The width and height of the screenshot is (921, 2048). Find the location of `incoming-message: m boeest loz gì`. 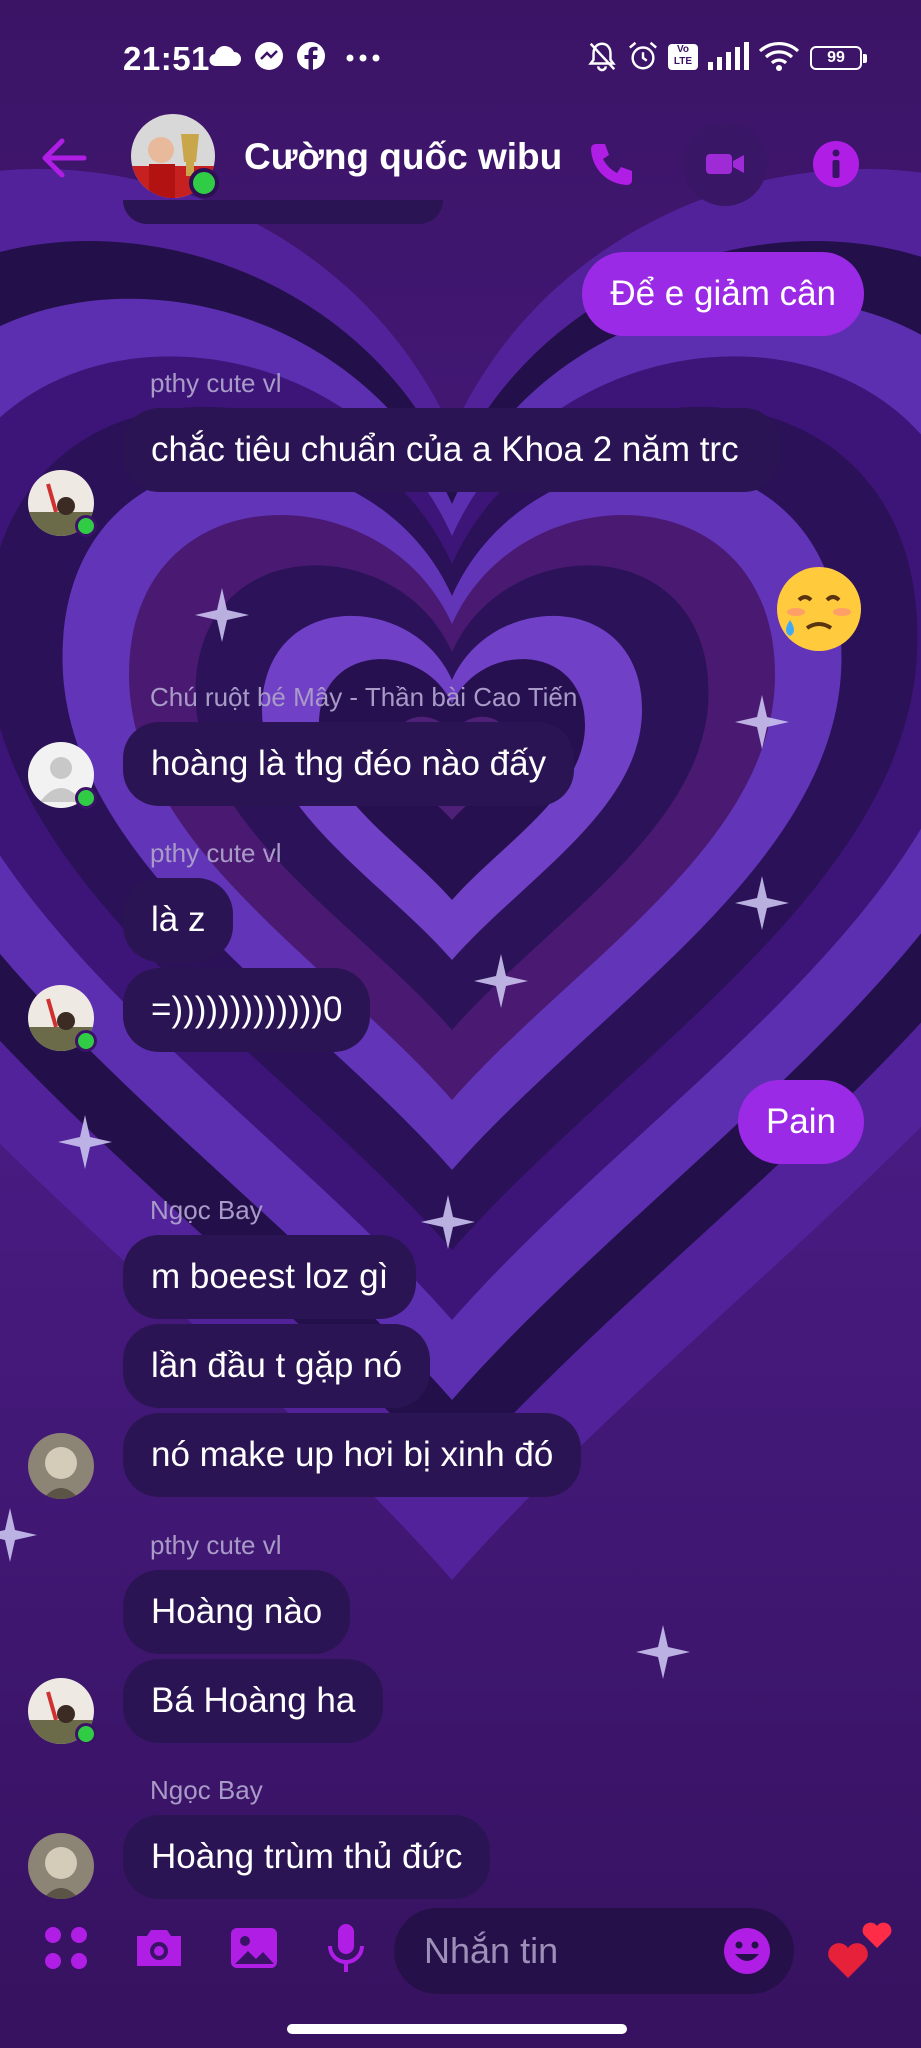

incoming-message: m boeest loz gì is located at coordinates (270, 1277).